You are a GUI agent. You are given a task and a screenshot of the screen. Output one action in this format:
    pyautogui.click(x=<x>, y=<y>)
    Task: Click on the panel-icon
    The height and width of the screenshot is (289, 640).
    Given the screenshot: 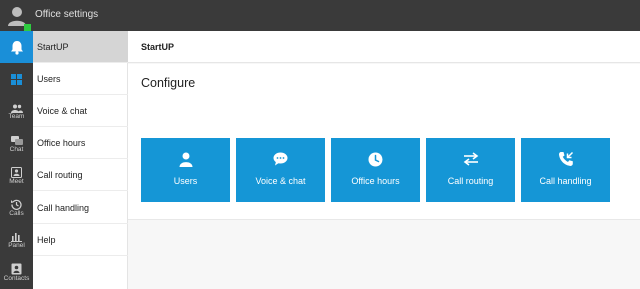 What is the action you would take?
    pyautogui.click(x=16, y=237)
    